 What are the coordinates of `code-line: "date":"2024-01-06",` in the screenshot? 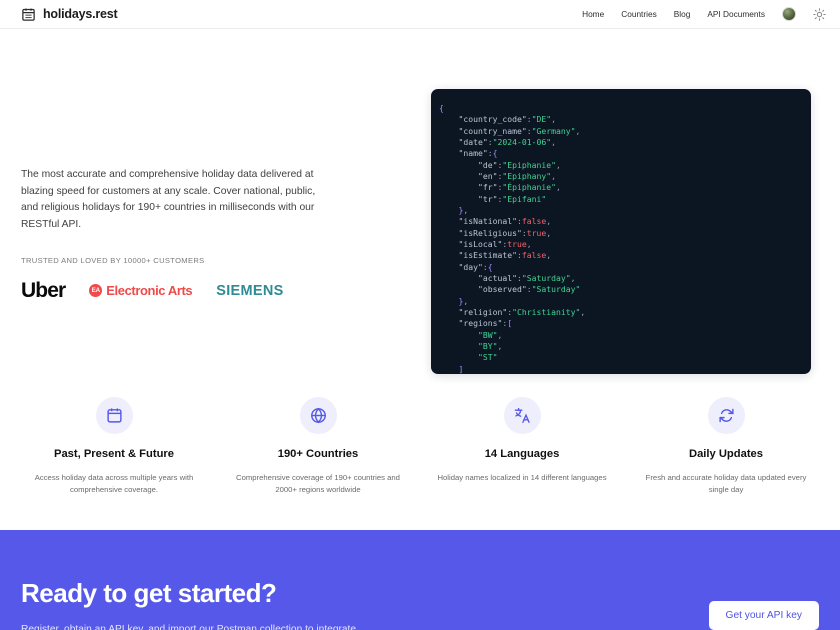 It's located at (507, 141).